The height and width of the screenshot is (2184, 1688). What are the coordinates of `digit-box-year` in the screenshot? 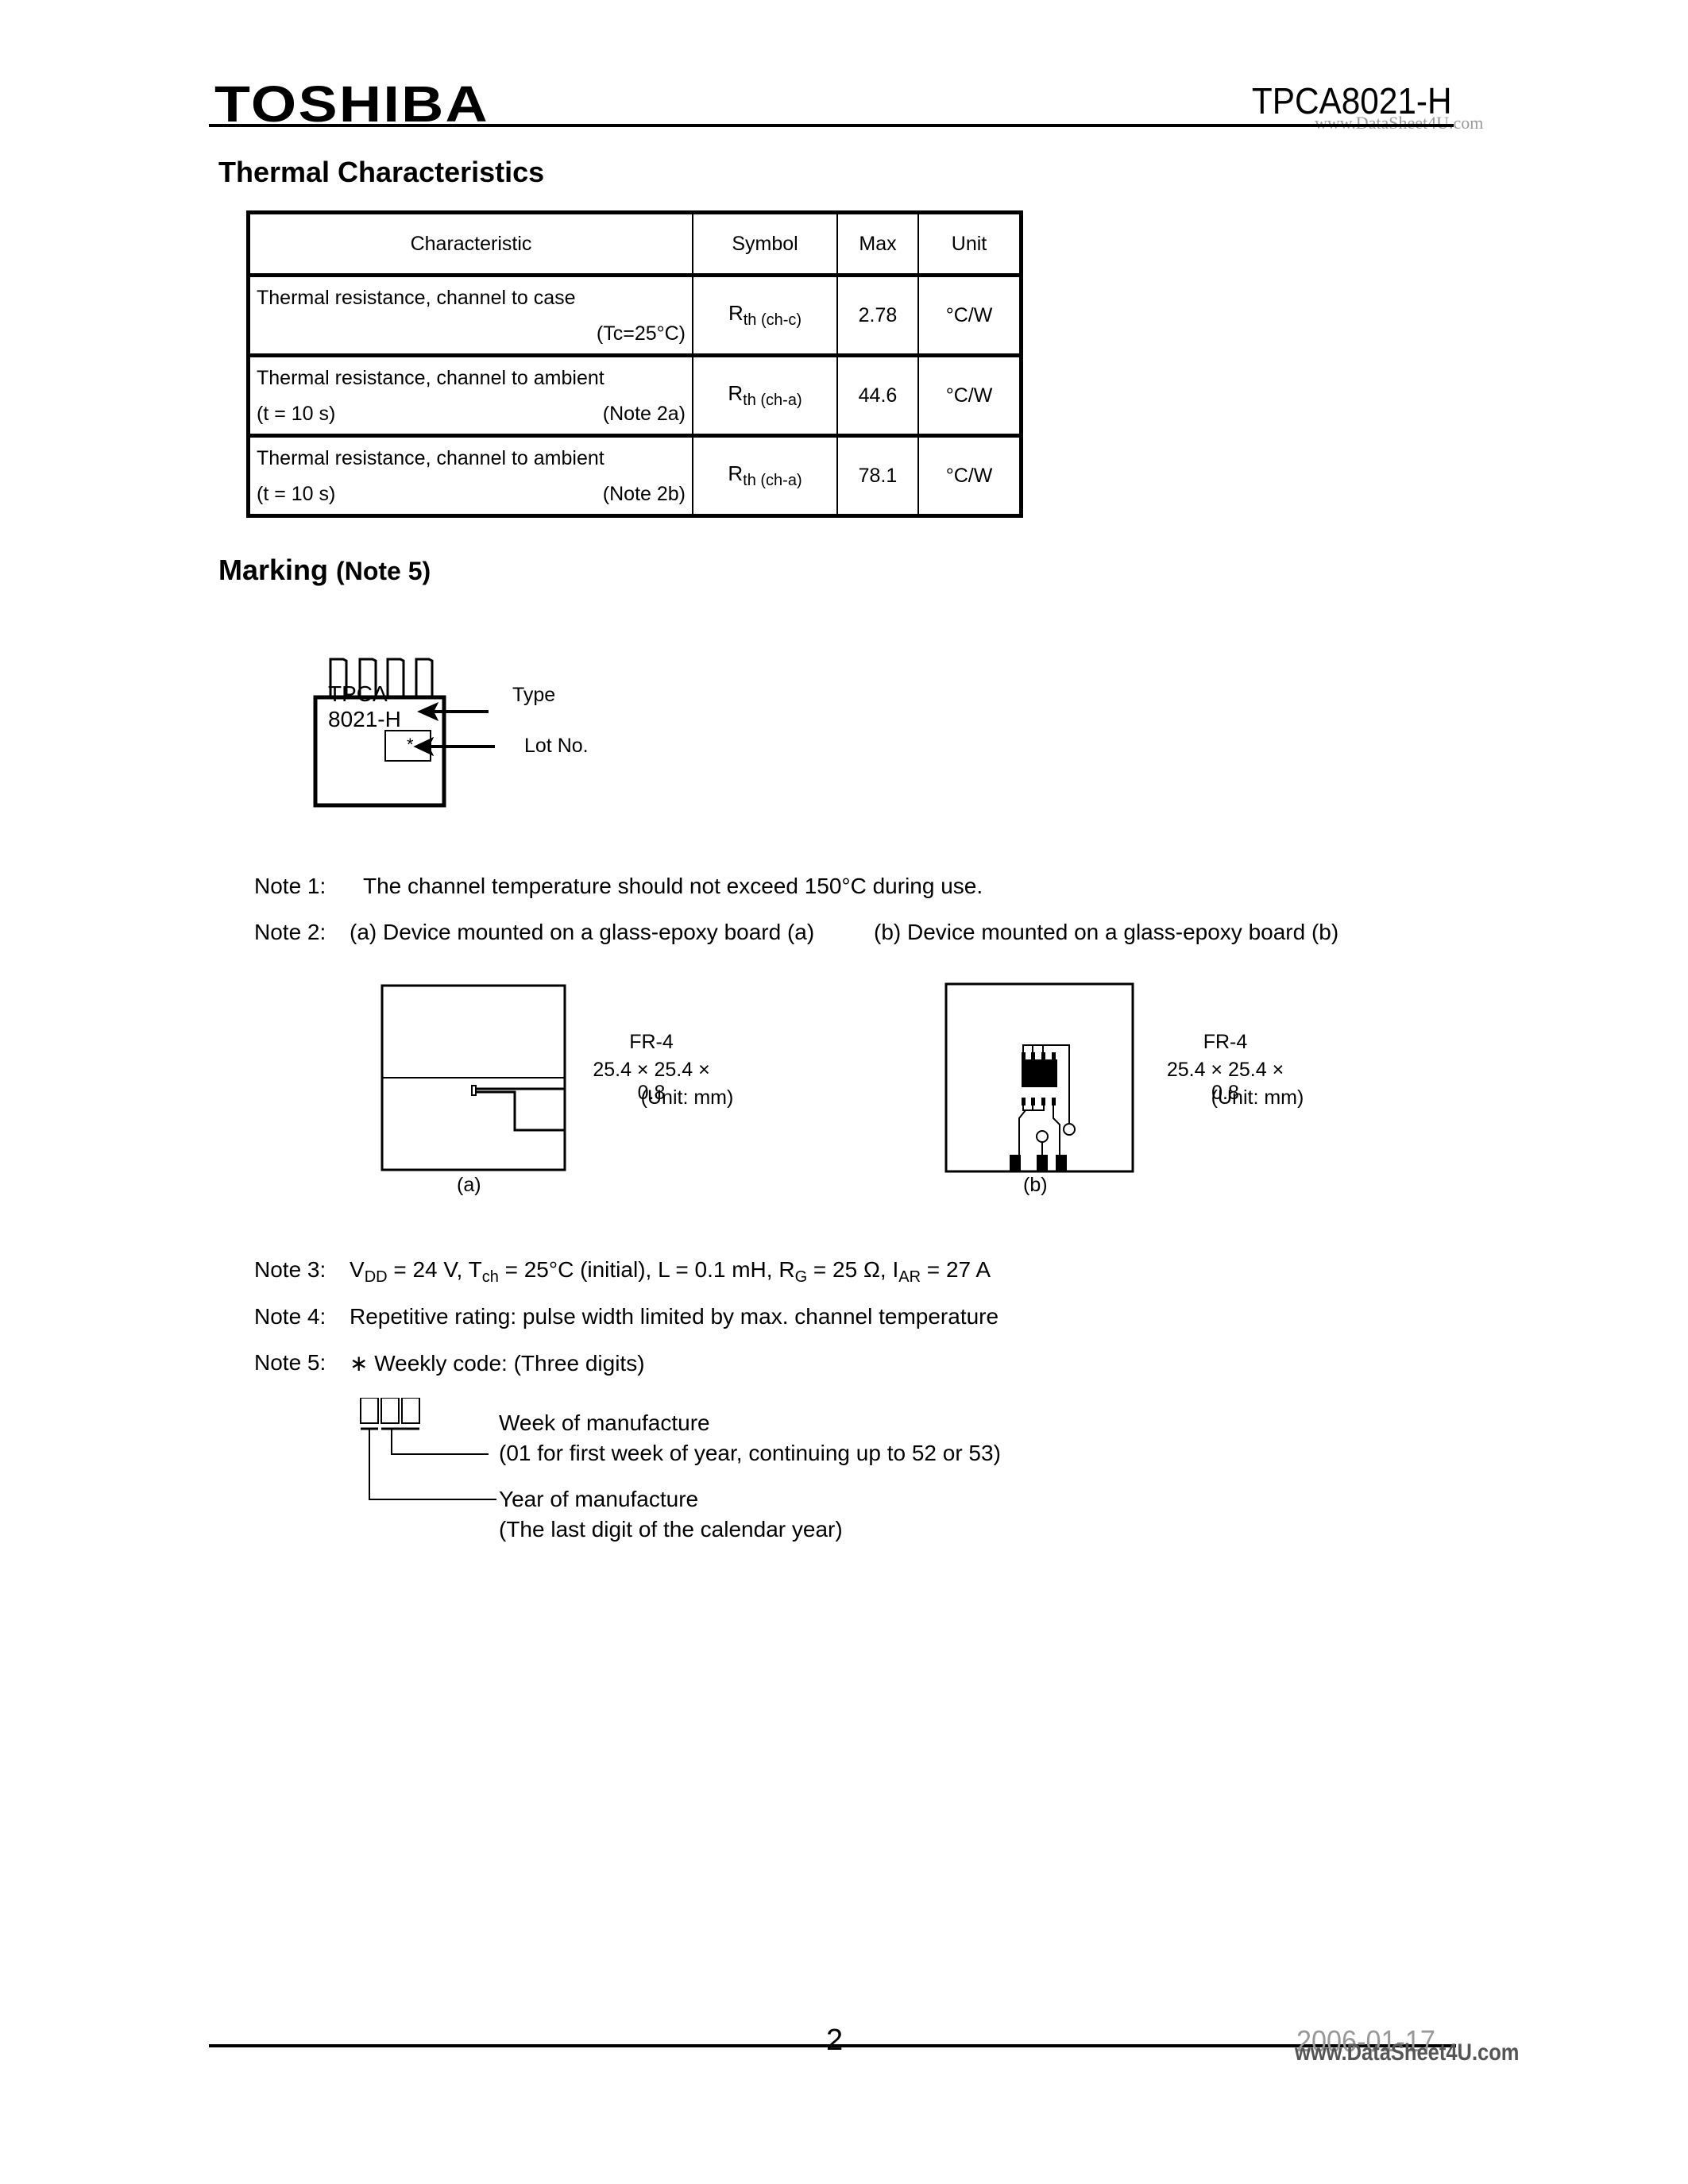 It's located at (370, 1411).